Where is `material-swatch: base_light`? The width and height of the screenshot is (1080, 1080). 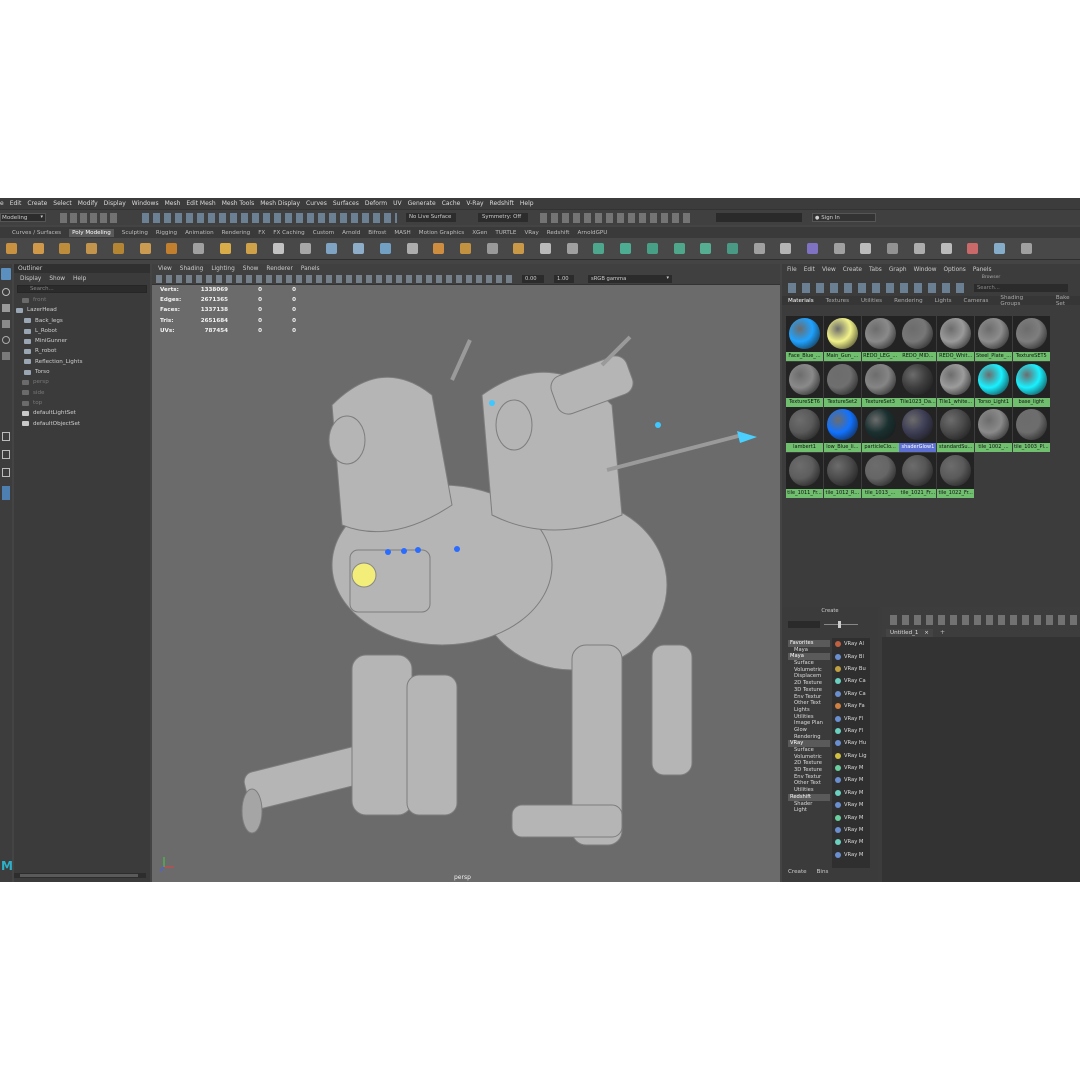
material-swatch: base_light is located at coordinates (1031, 384).